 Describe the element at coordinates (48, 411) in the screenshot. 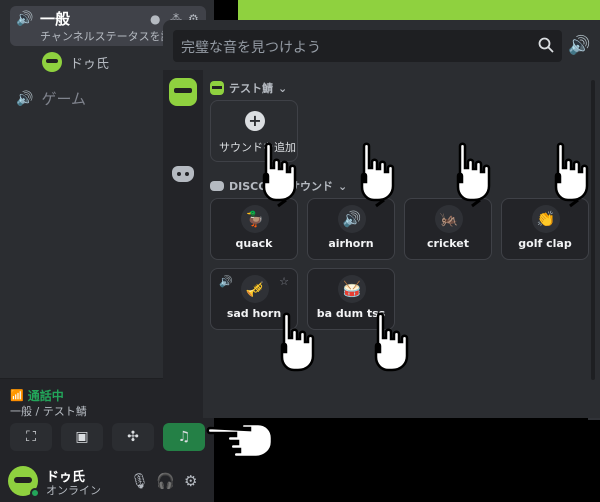

I see `voice-location: 一般 / テスト鯖` at that location.